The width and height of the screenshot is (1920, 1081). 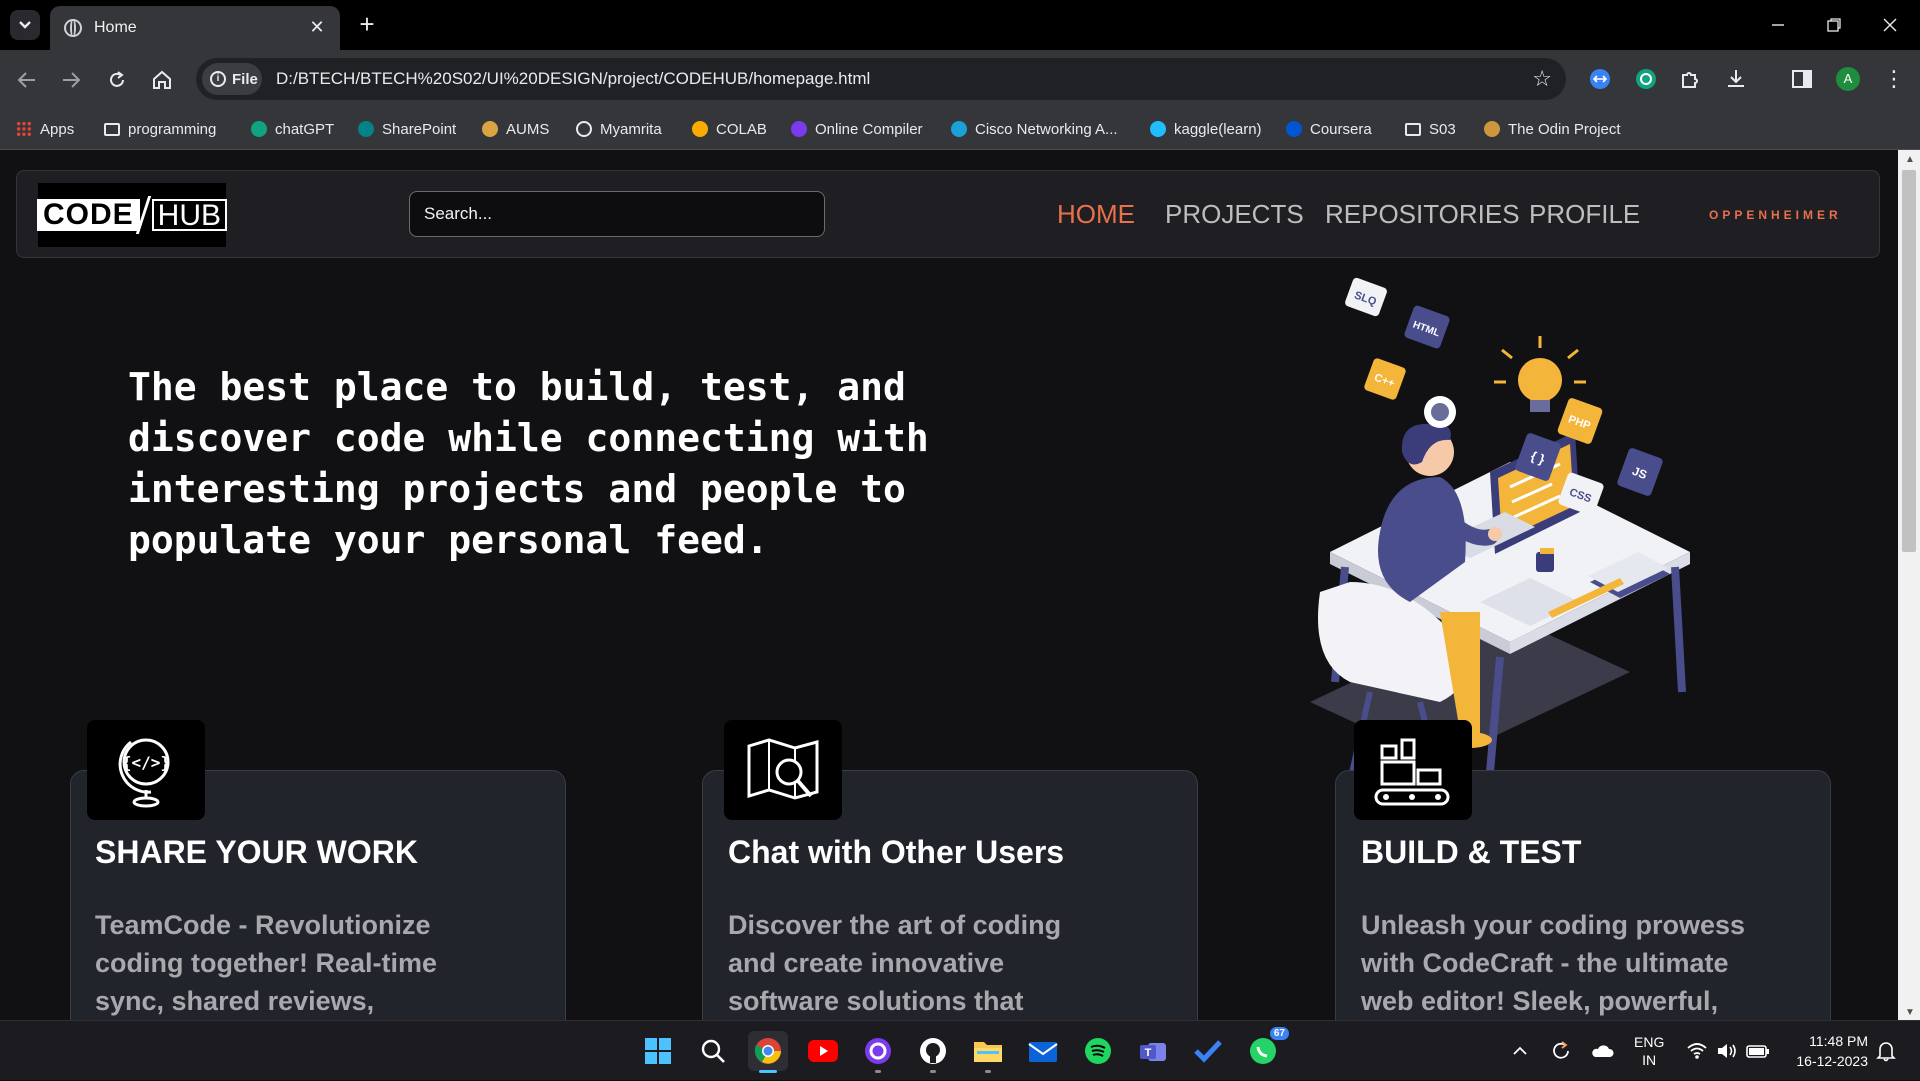 I want to click on mail-icon, so click(x=1043, y=1052).